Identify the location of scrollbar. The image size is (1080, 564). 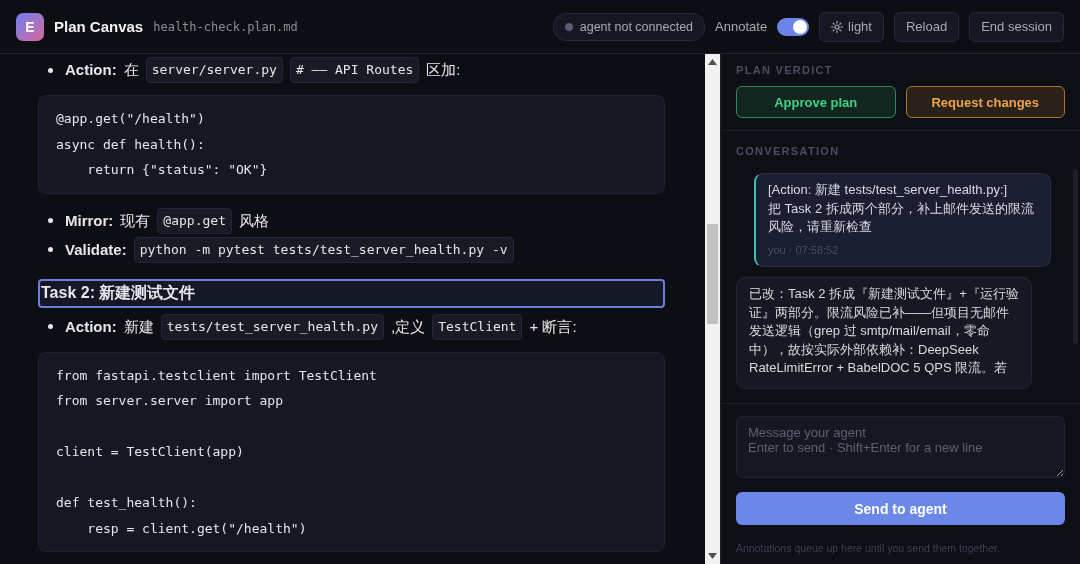
(712, 309).